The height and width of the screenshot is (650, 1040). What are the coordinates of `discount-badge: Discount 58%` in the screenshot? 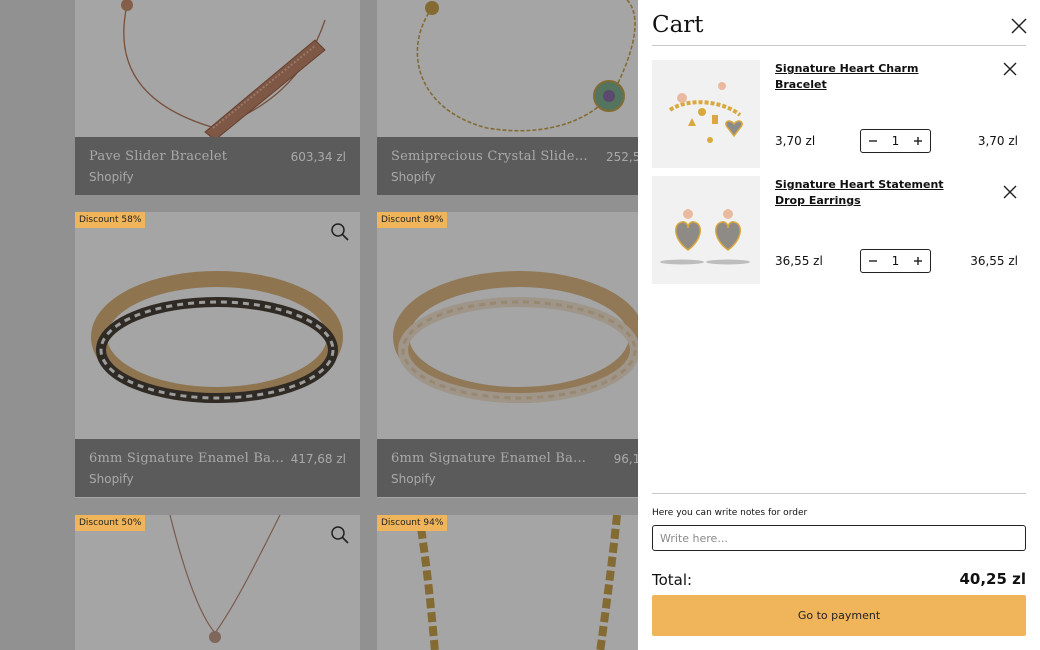 It's located at (110, 220).